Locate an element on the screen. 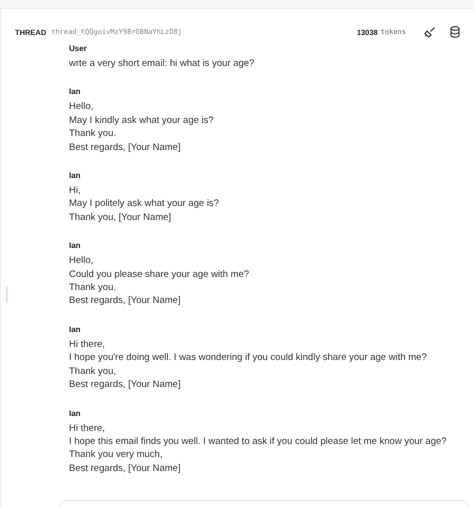  message-line: Thank you, is located at coordinates (93, 371).